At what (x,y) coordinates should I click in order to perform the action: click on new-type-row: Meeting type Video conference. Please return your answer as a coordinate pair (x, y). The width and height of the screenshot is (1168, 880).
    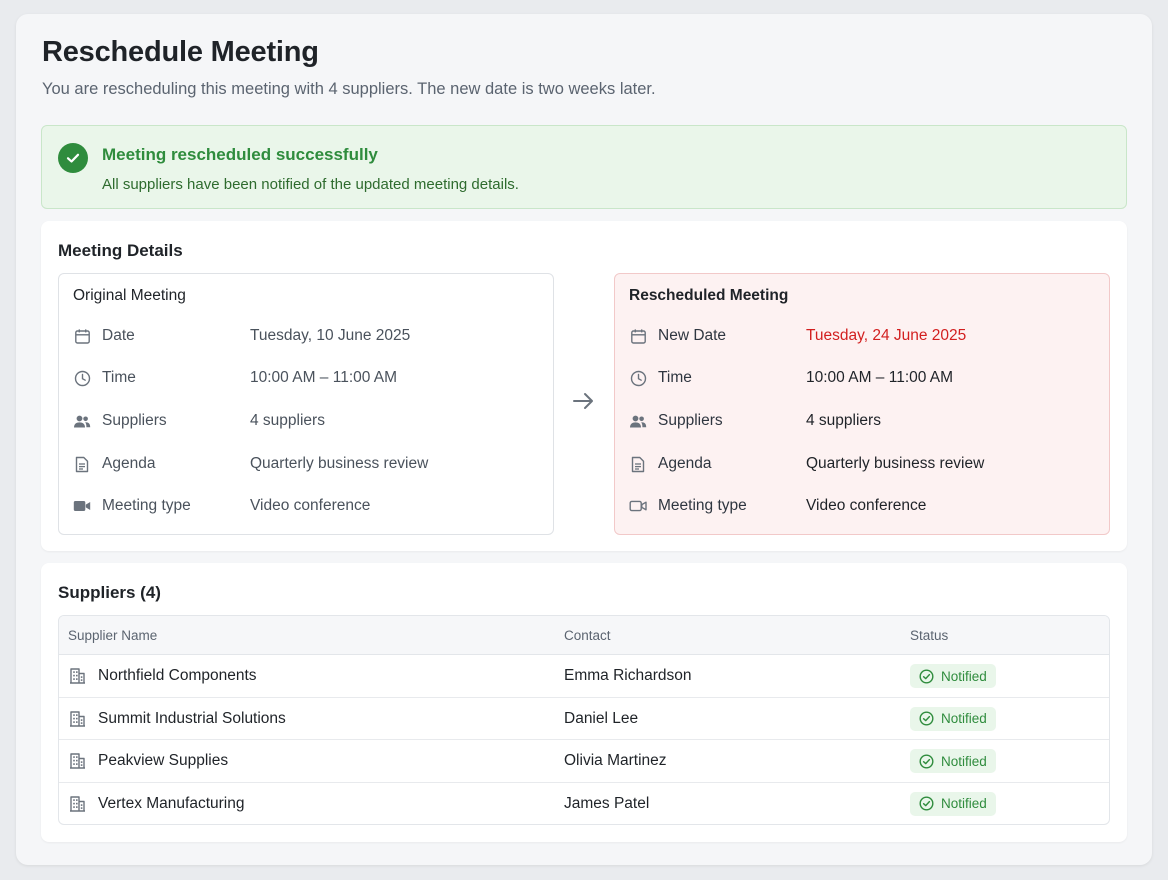
    Looking at the image, I should click on (864, 506).